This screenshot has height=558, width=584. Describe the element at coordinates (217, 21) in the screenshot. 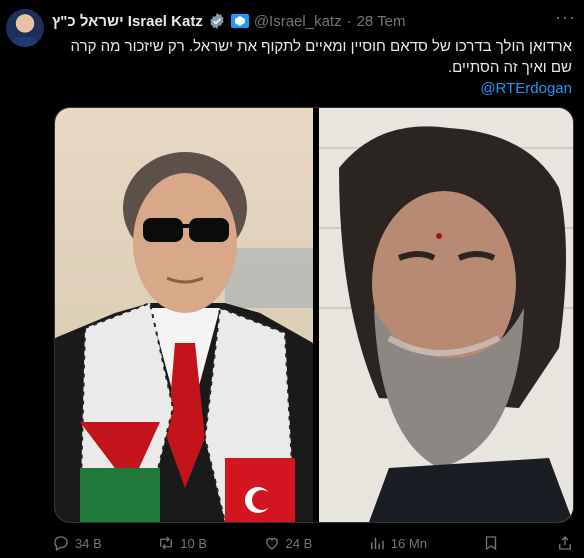

I see `verified-badge-icon` at that location.